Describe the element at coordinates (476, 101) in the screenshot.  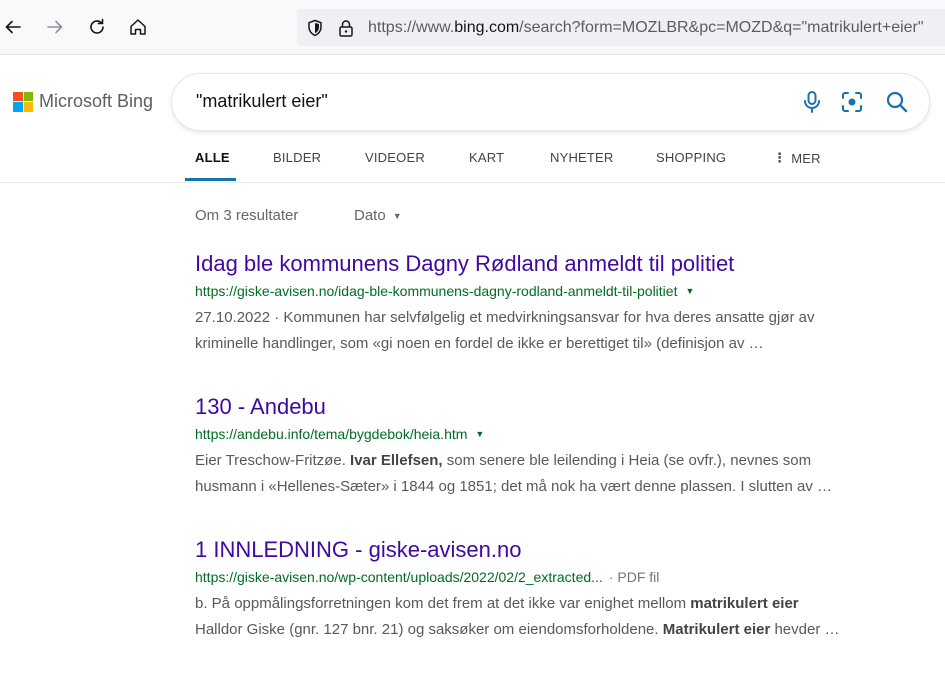
I see `search-input` at that location.